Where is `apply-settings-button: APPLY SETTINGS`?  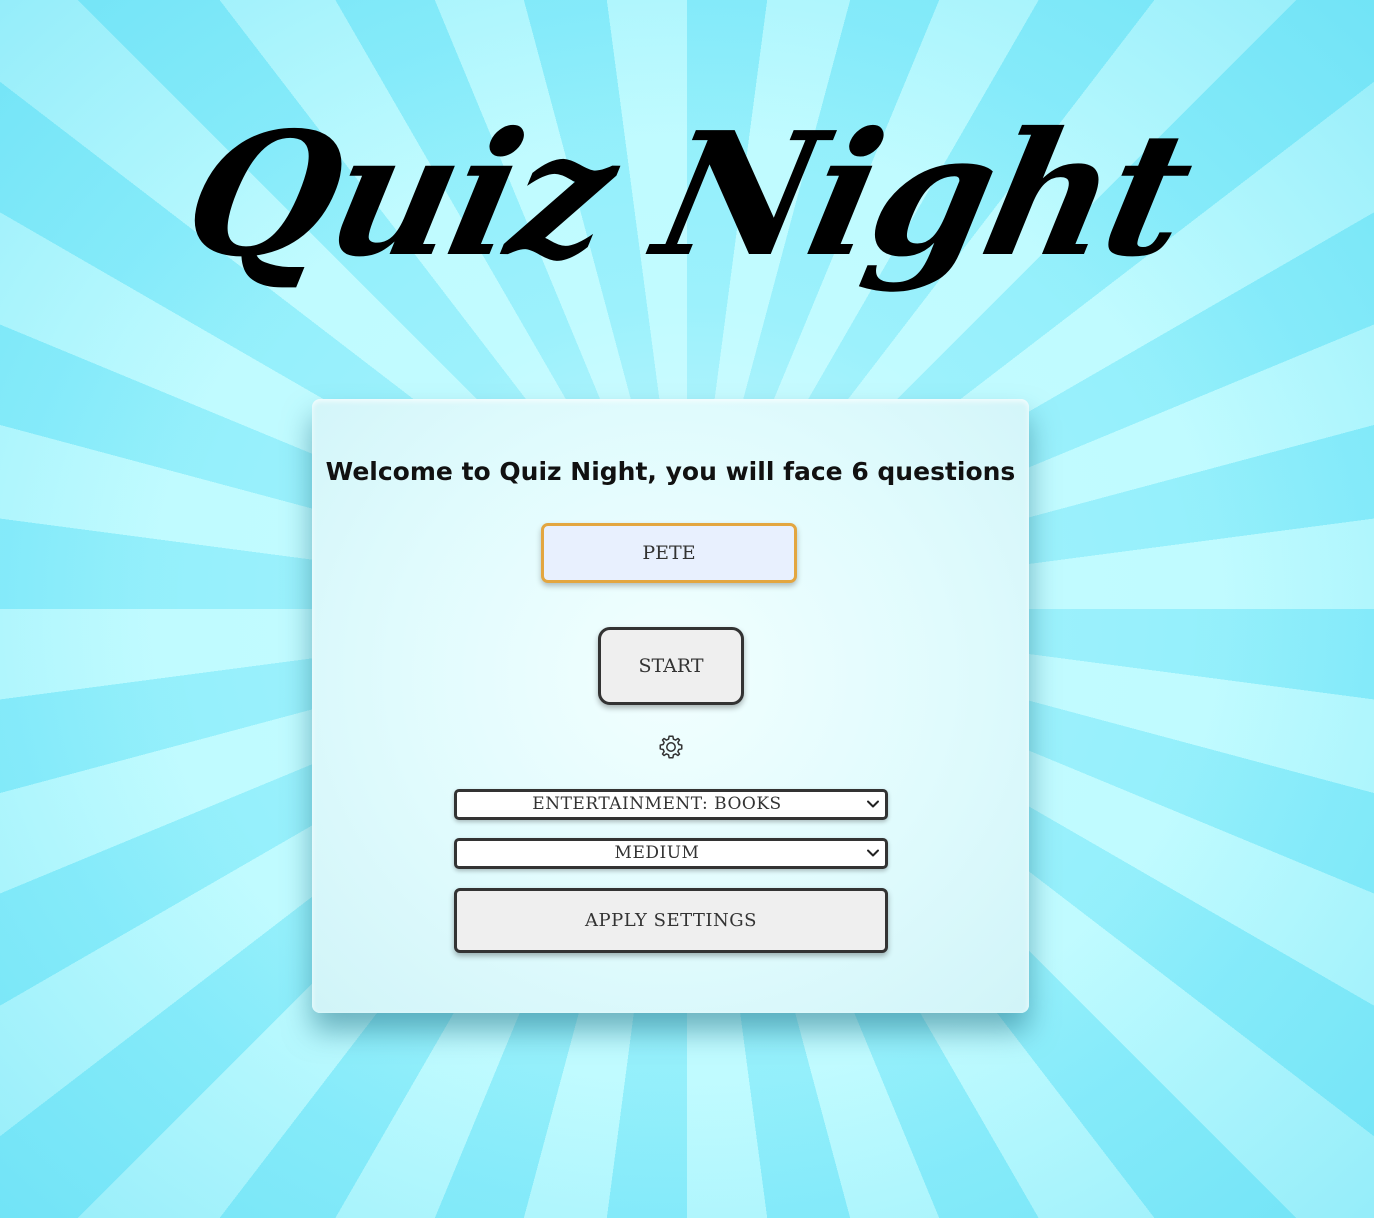
apply-settings-button: APPLY SETTINGS is located at coordinates (671, 920).